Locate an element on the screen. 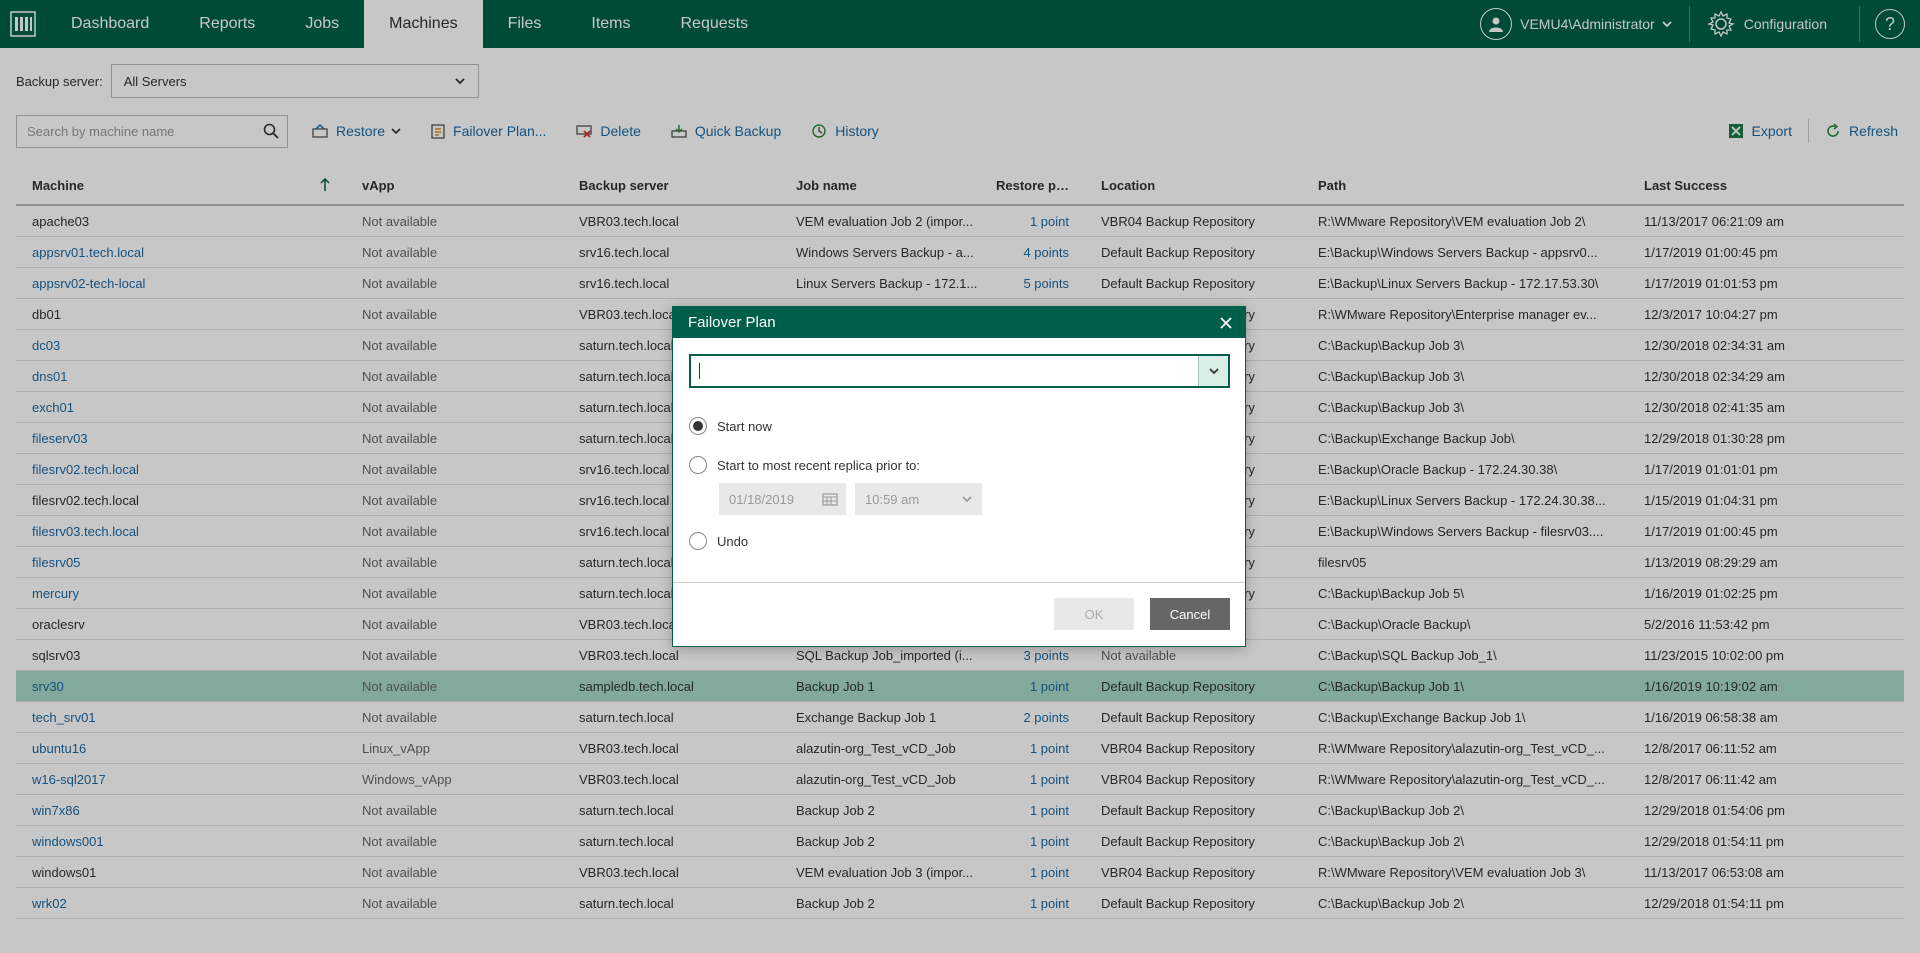 The width and height of the screenshot is (1920, 953). option-undo: Undo is located at coordinates (718, 541).